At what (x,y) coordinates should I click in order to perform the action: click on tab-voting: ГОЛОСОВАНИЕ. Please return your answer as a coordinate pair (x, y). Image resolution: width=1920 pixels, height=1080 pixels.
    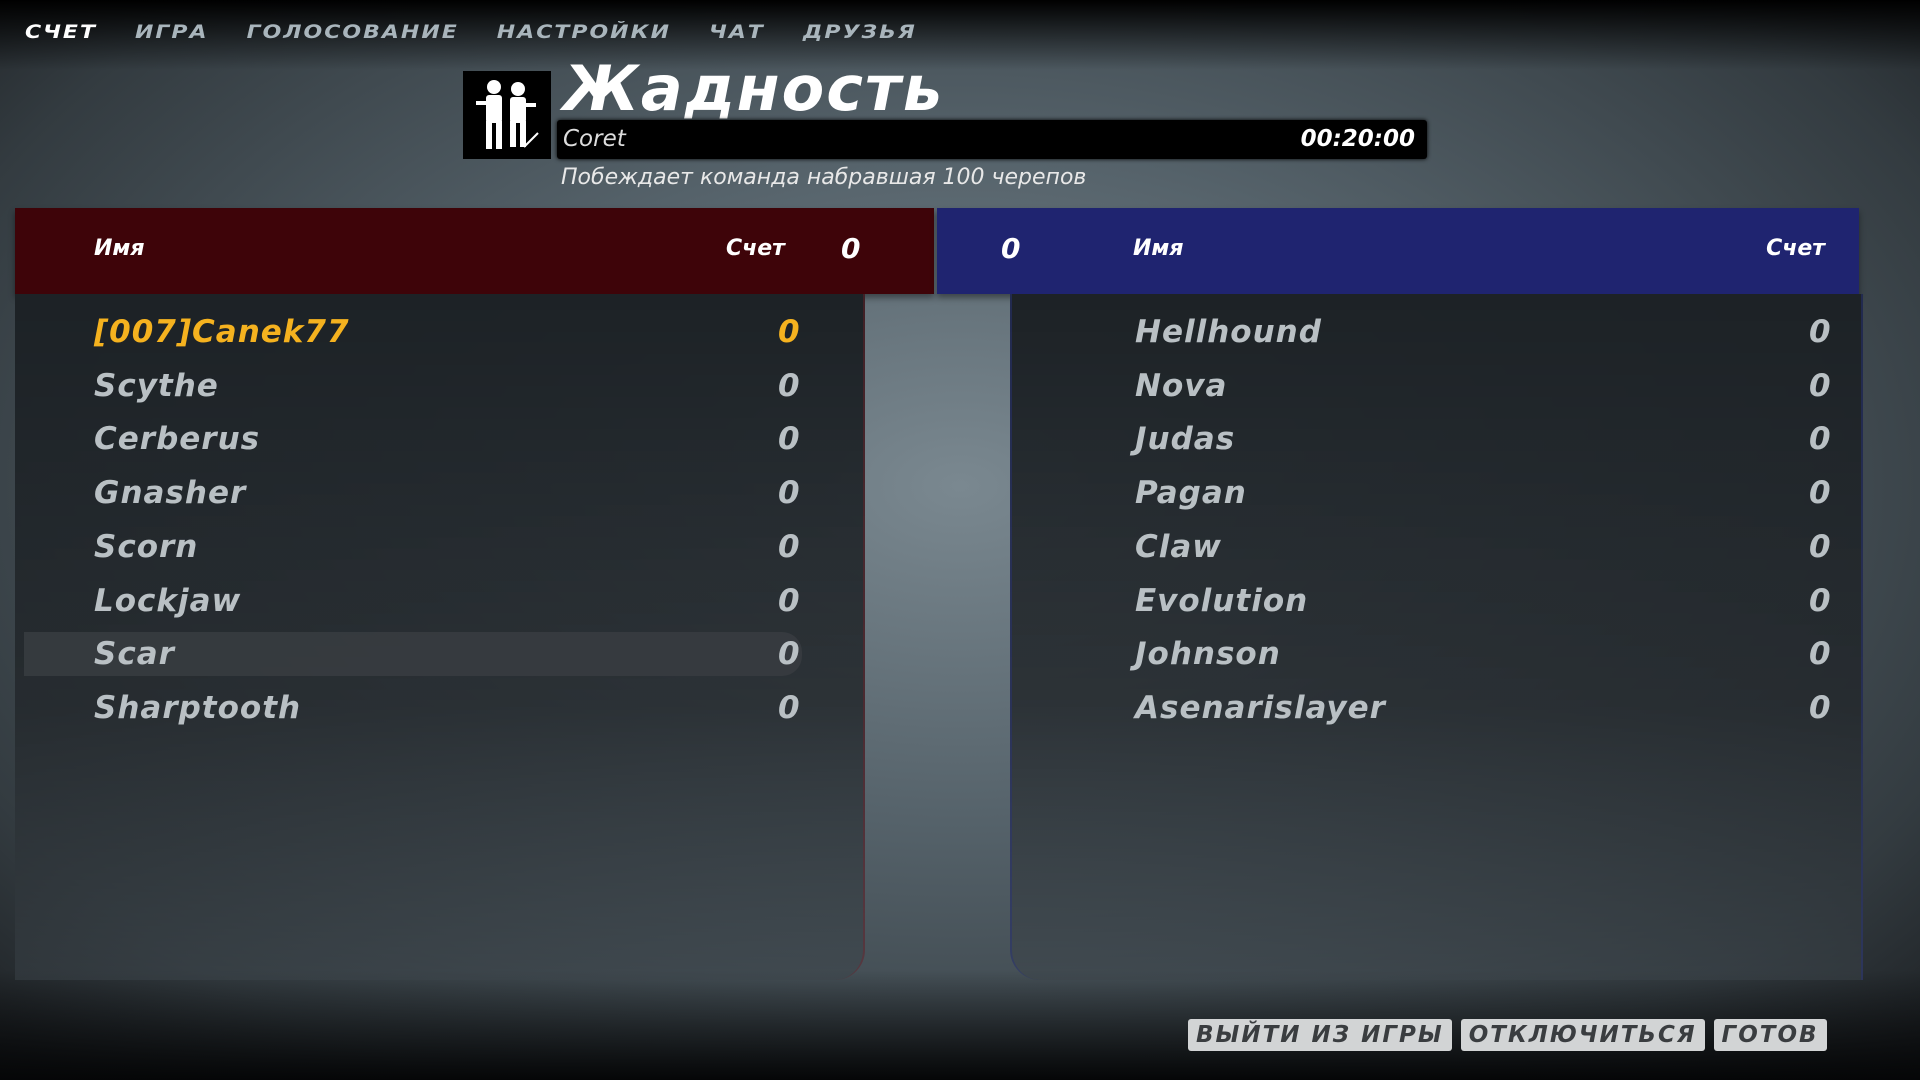
    Looking at the image, I should click on (353, 32).